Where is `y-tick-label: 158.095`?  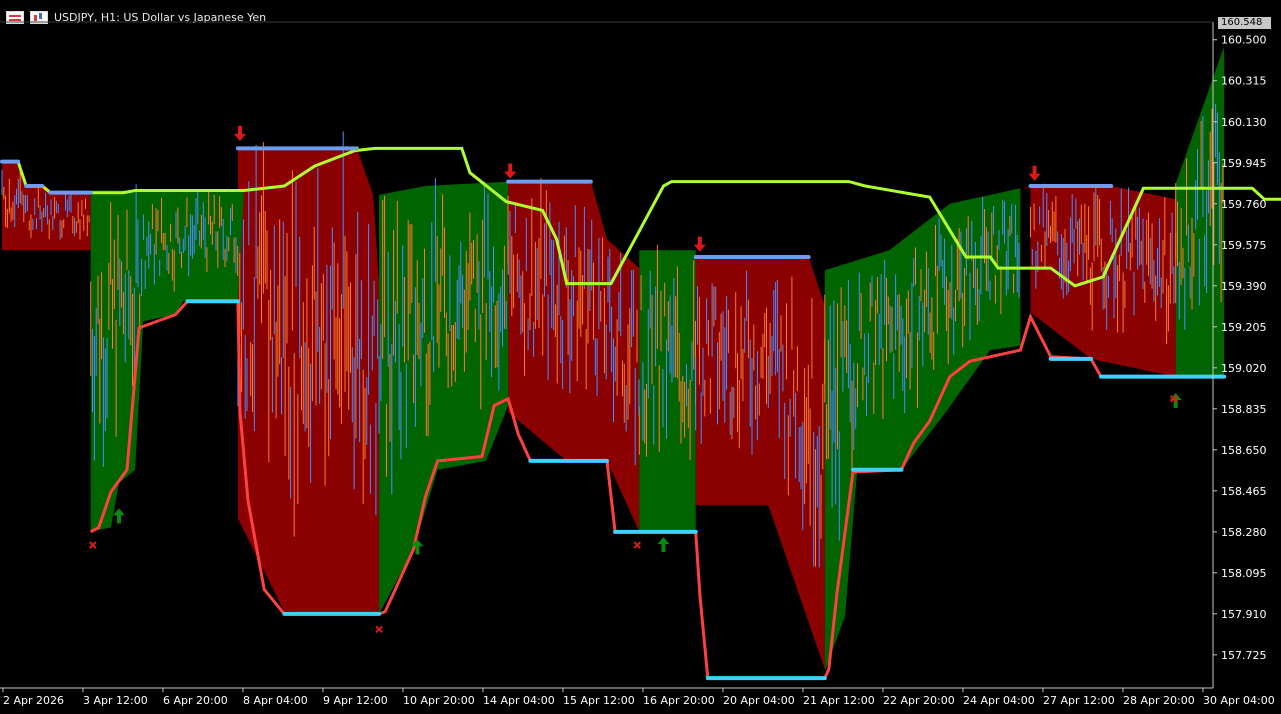 y-tick-label: 158.095 is located at coordinates (1244, 573).